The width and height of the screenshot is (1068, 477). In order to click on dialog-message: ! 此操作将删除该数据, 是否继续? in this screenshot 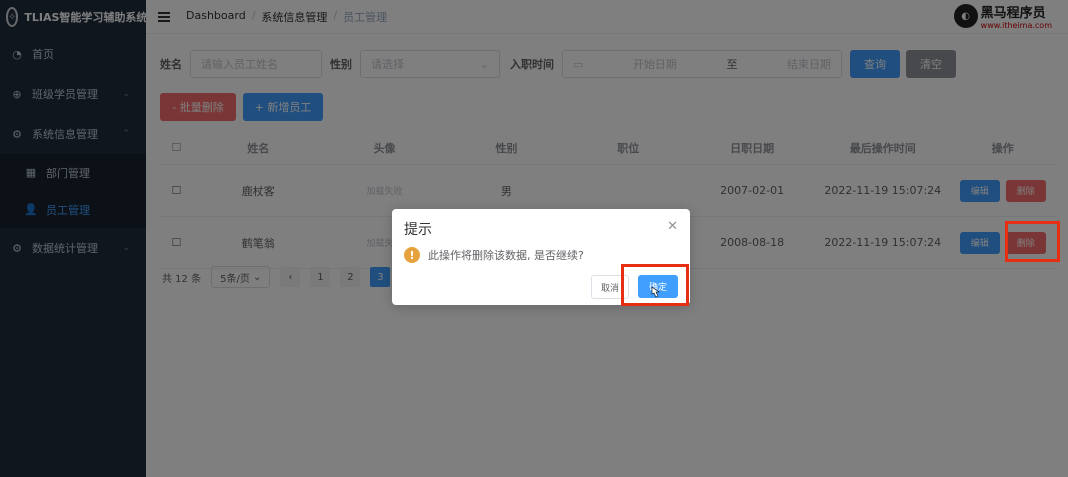, I will do `click(494, 255)`.